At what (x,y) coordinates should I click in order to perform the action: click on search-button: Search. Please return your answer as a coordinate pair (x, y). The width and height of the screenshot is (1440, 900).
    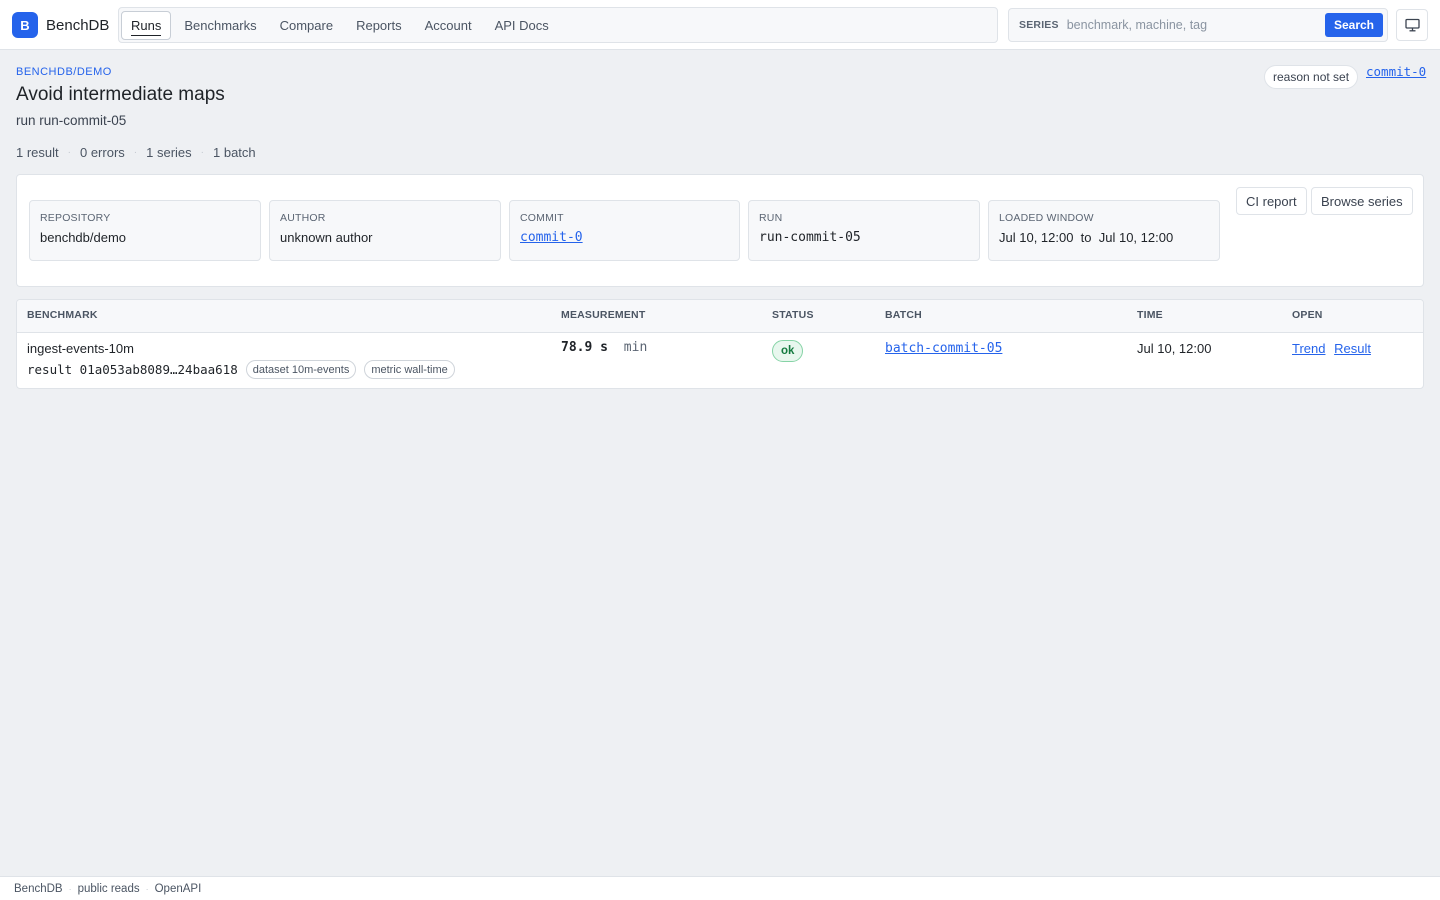
    Looking at the image, I should click on (1353, 25).